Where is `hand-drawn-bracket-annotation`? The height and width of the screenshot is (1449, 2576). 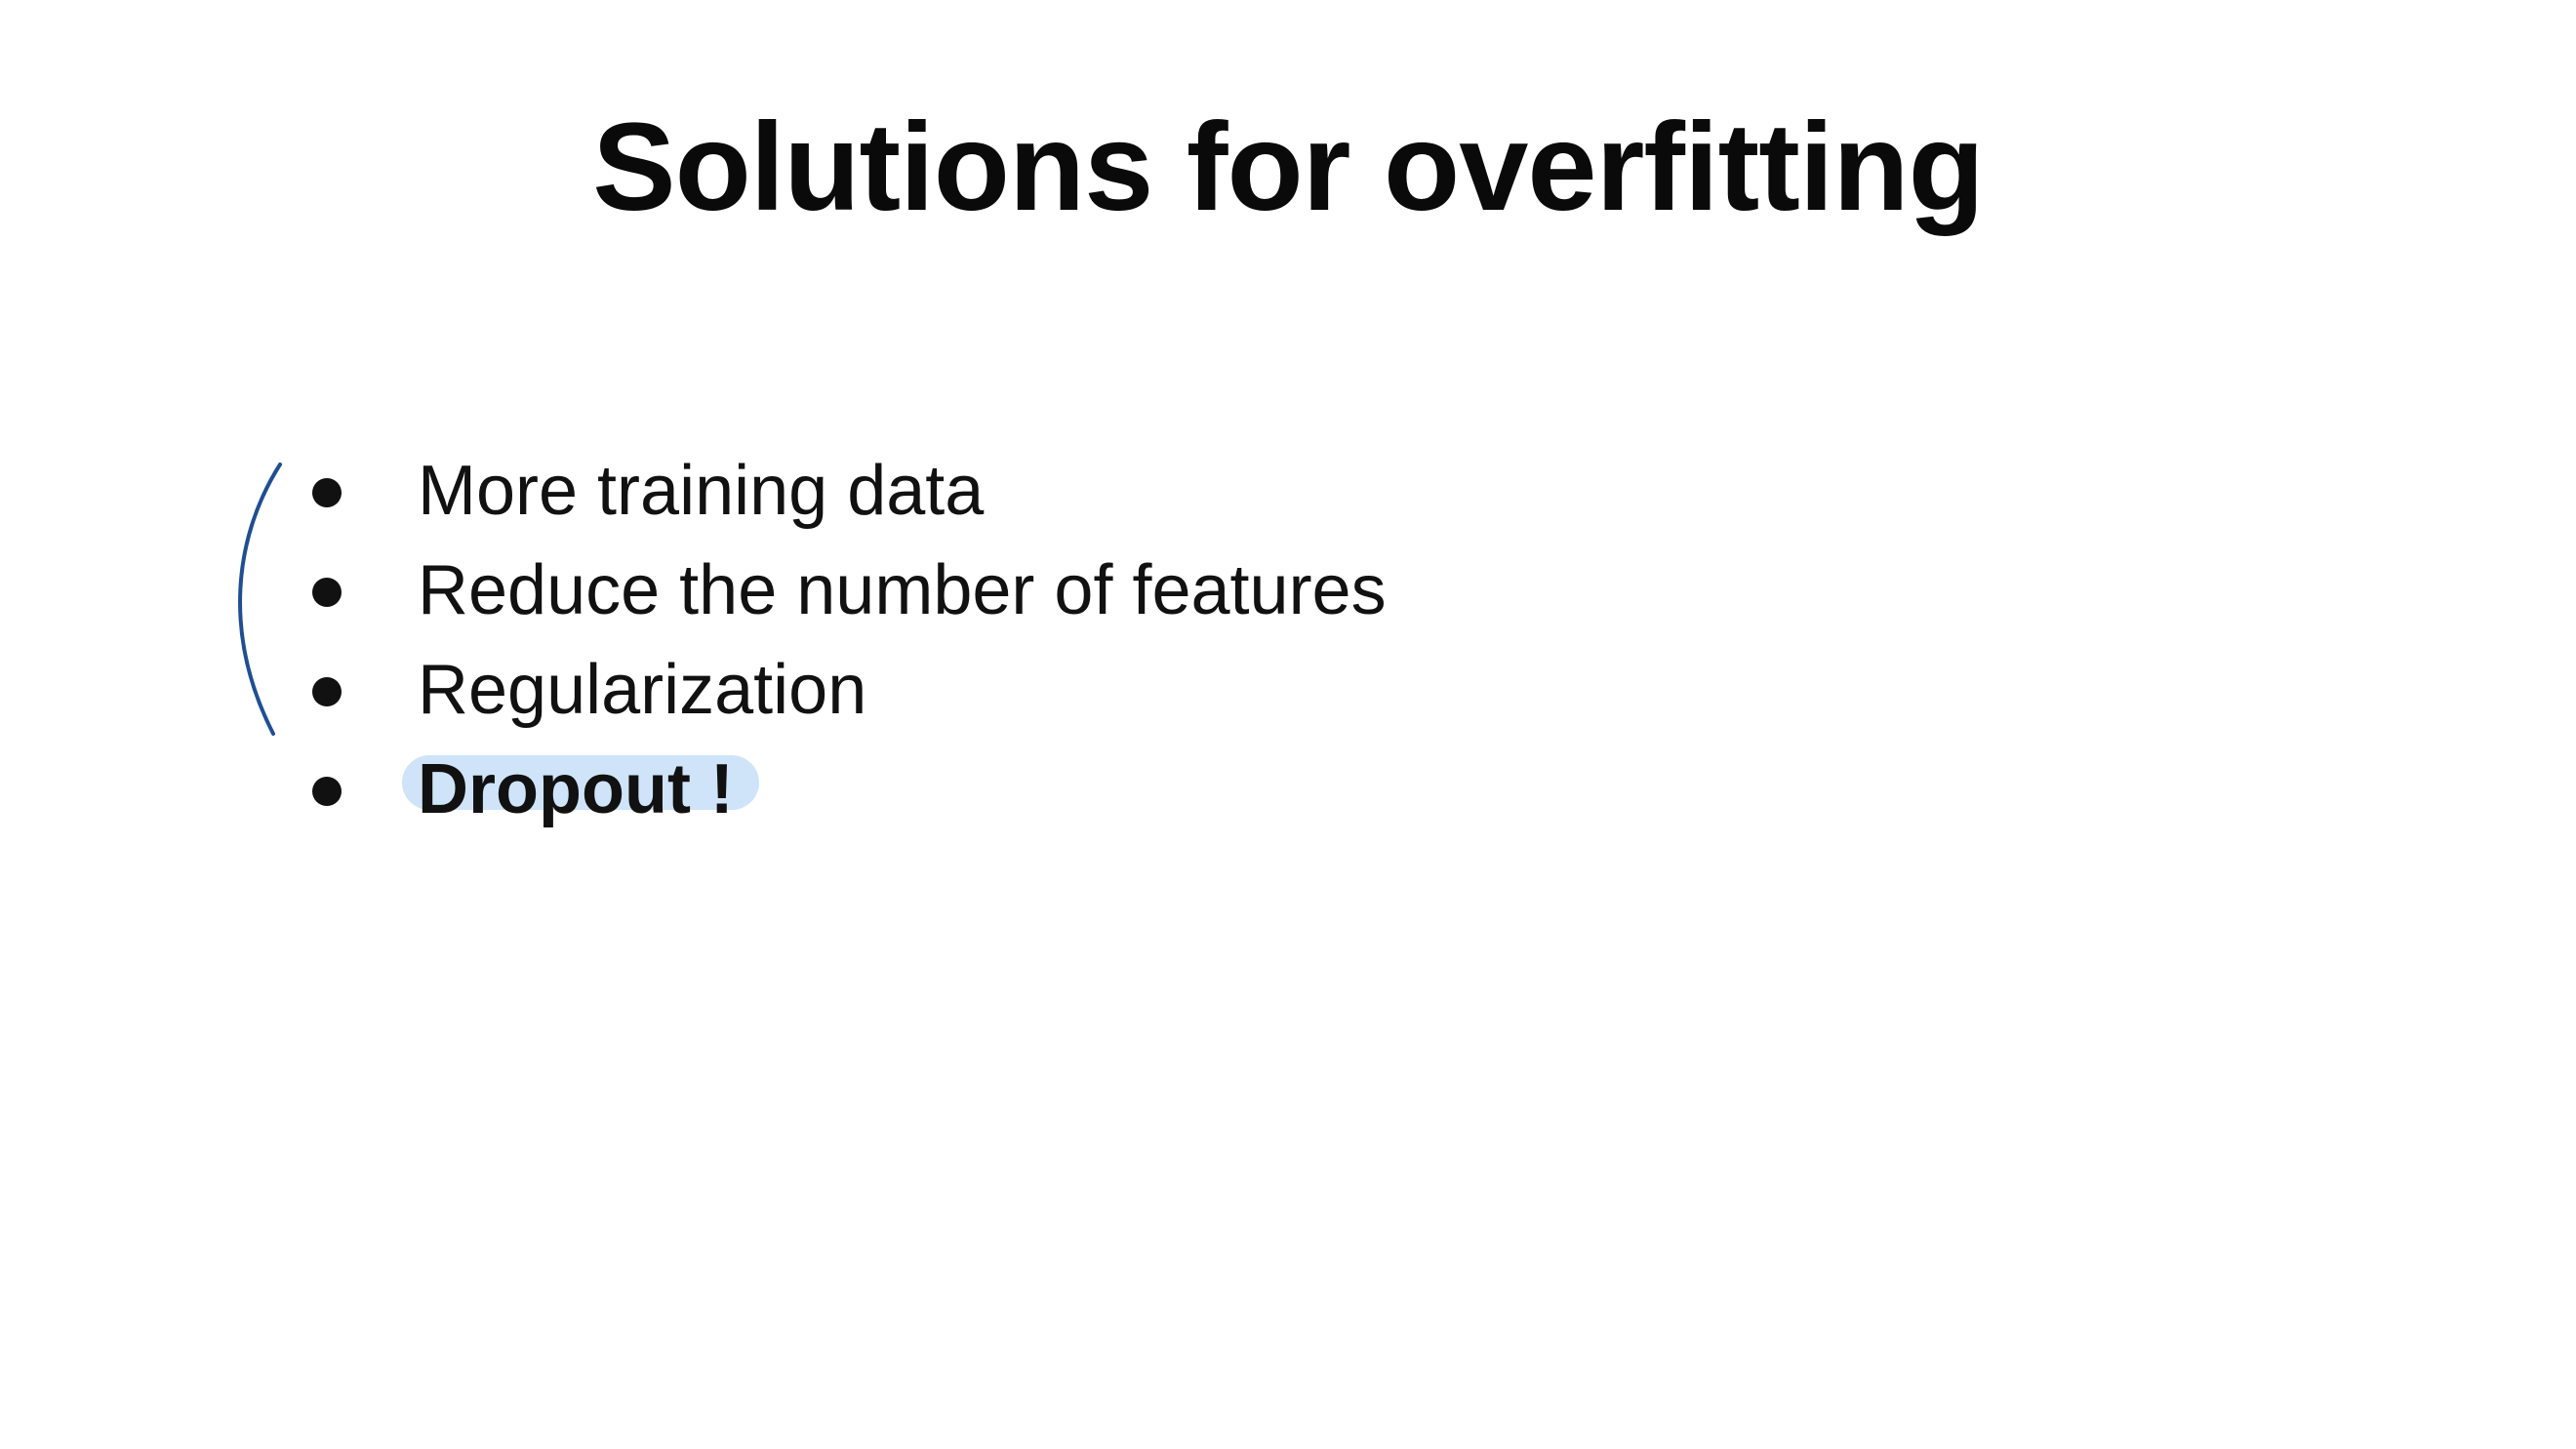 hand-drawn-bracket-annotation is located at coordinates (260, 599).